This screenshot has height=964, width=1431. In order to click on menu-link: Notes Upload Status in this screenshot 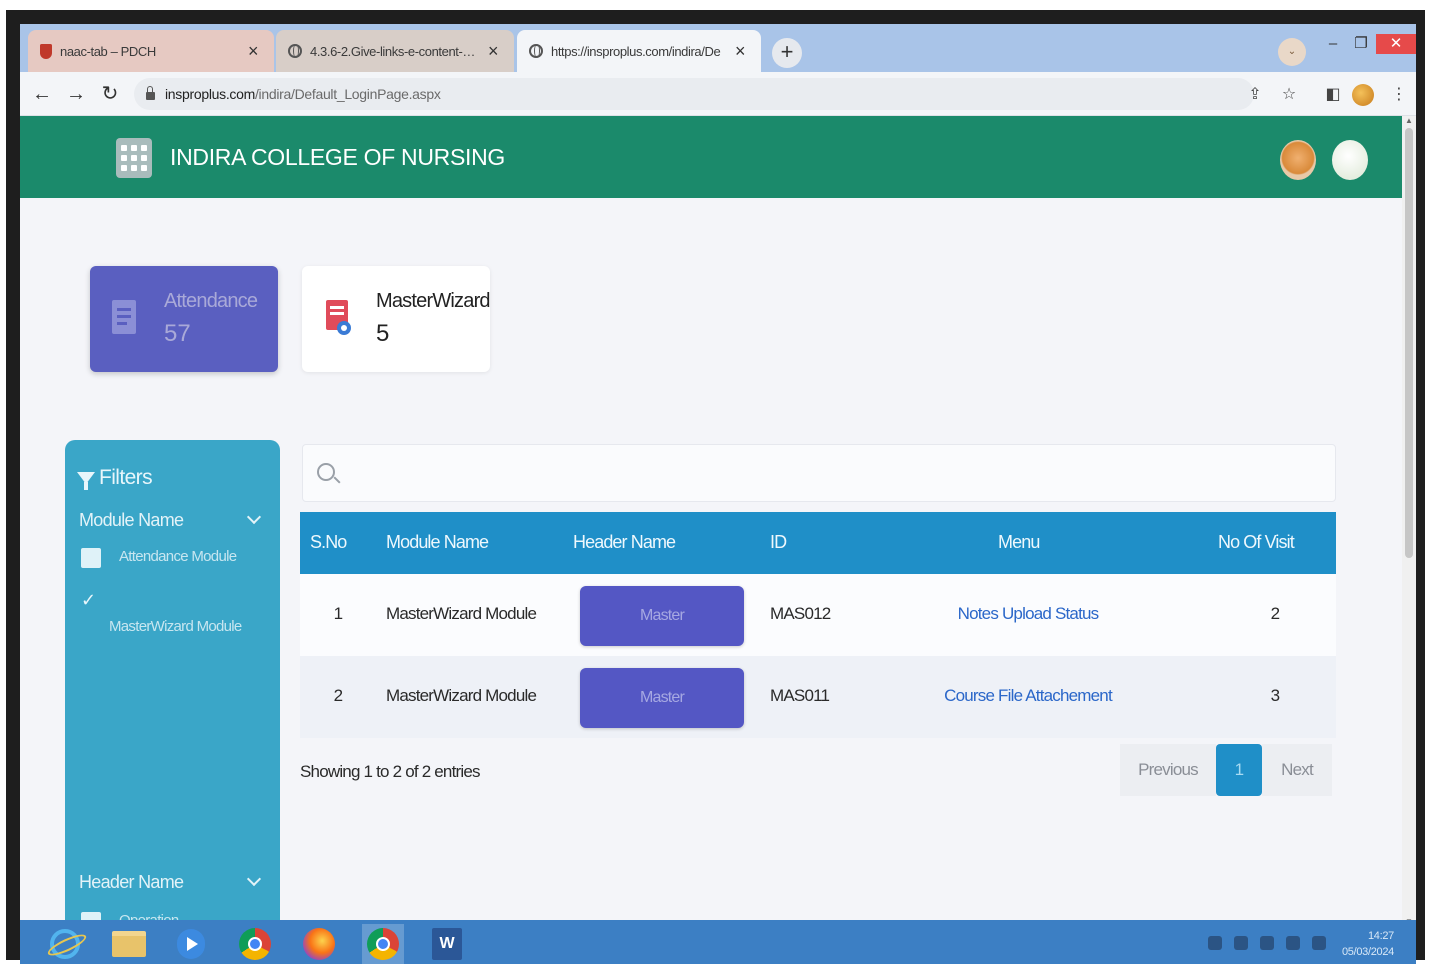, I will do `click(1028, 614)`.